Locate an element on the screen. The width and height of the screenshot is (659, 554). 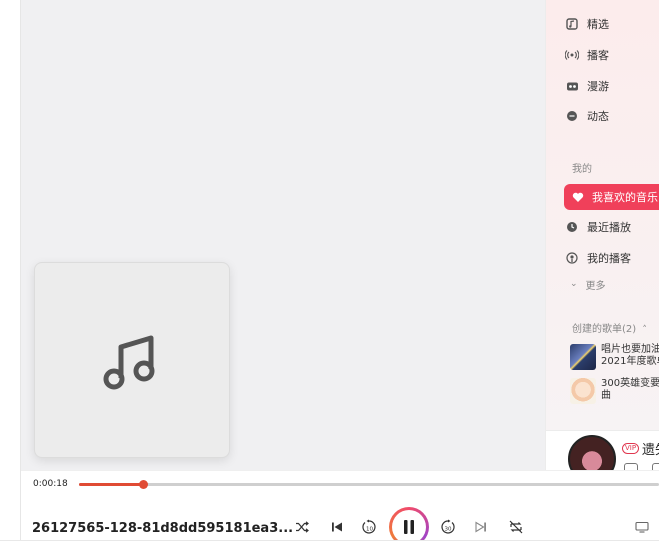
pause-icon is located at coordinates (409, 527).